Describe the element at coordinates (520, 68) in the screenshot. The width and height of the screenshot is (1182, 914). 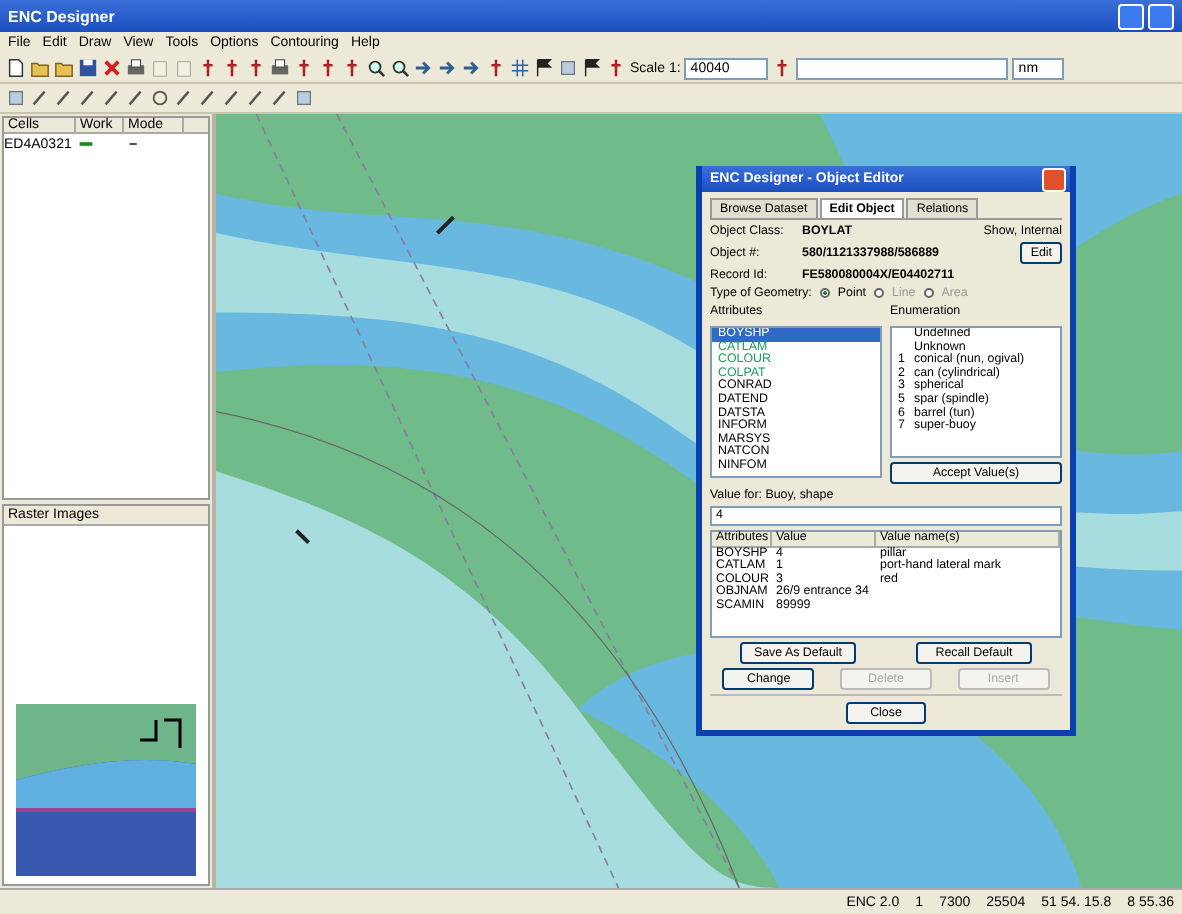
I see `grid-icon` at that location.